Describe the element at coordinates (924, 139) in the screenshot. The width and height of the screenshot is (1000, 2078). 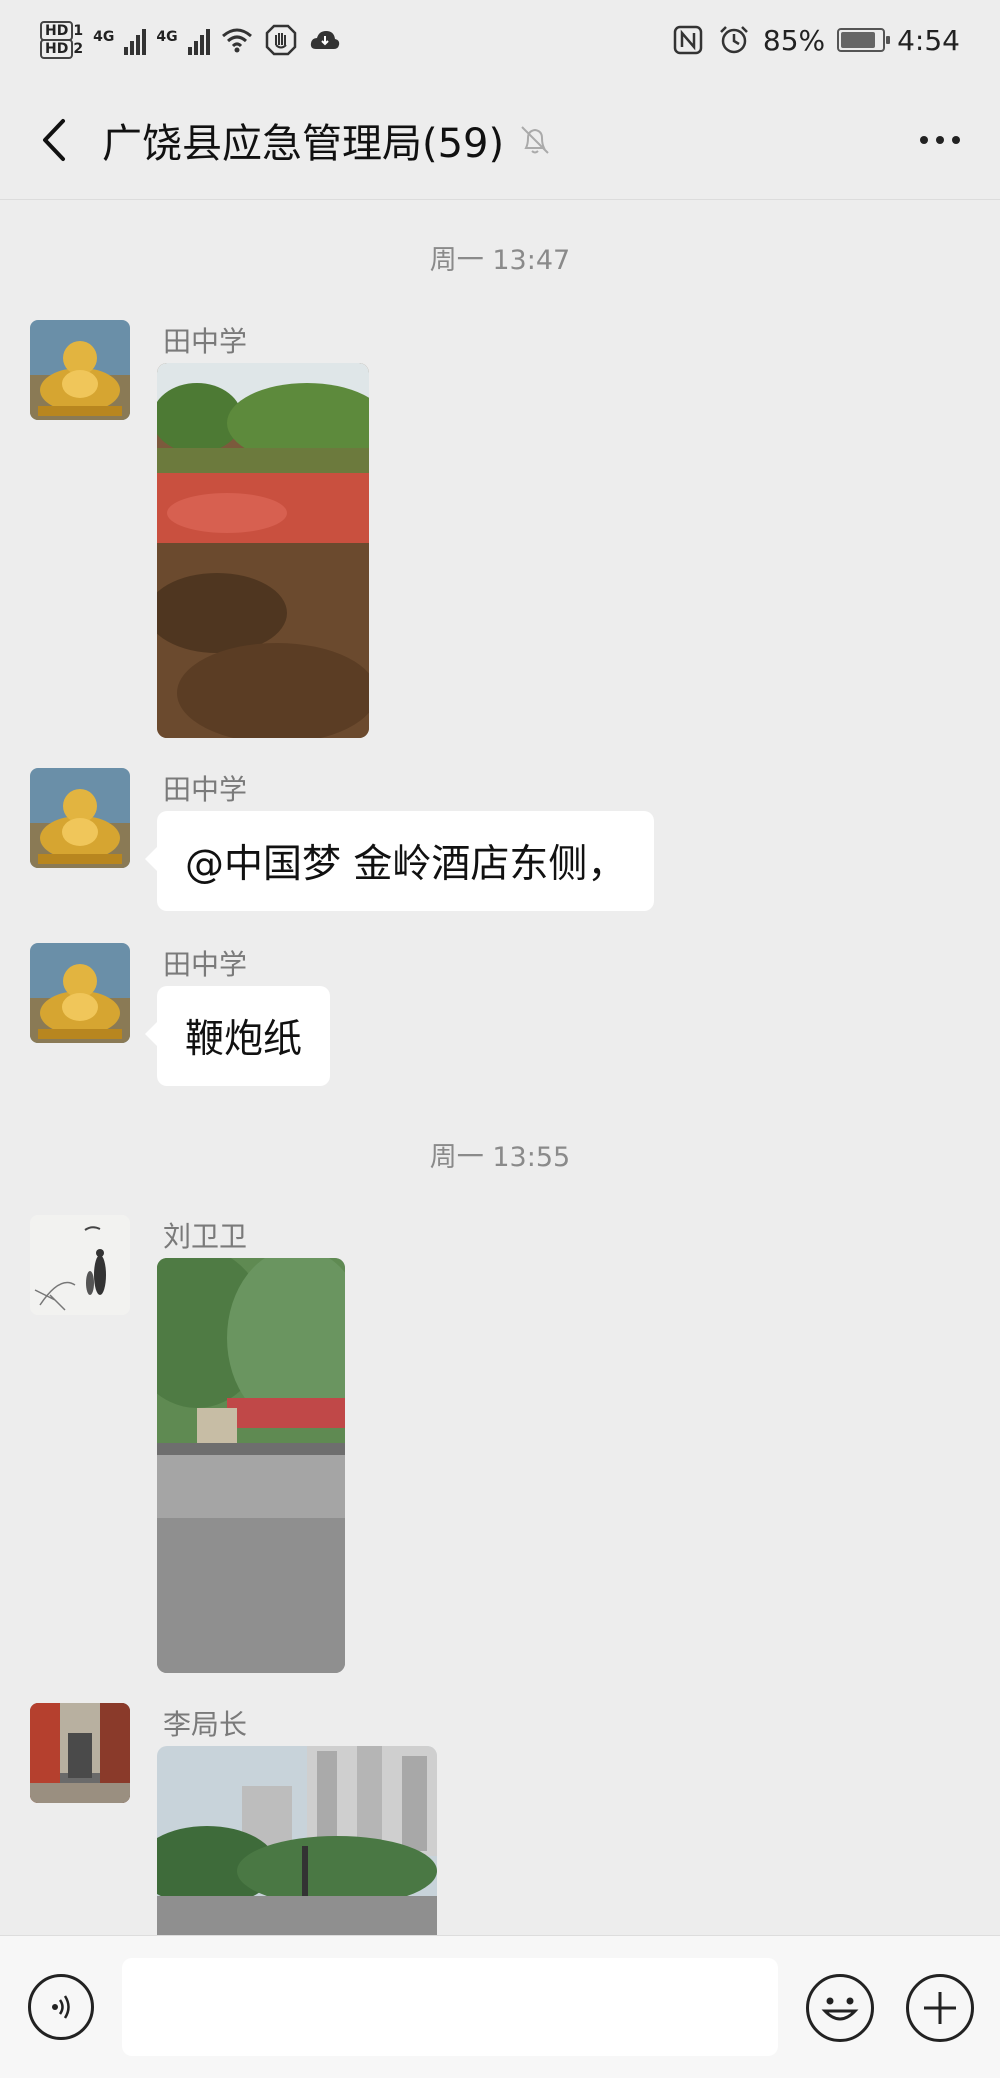
I see `more-icon` at that location.